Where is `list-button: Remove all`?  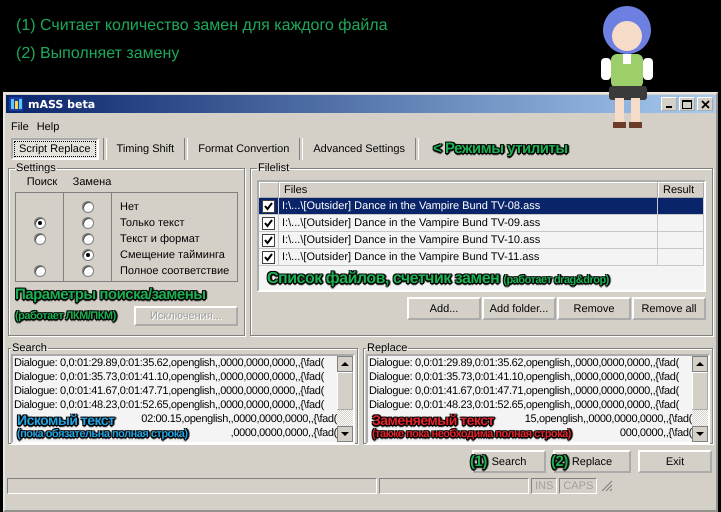 list-button: Remove all is located at coordinates (669, 308).